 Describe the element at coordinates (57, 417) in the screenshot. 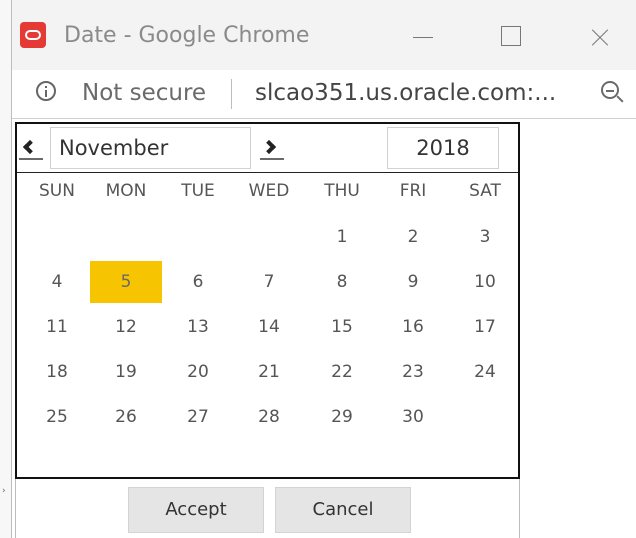

I see `calendar-day: 25` at that location.